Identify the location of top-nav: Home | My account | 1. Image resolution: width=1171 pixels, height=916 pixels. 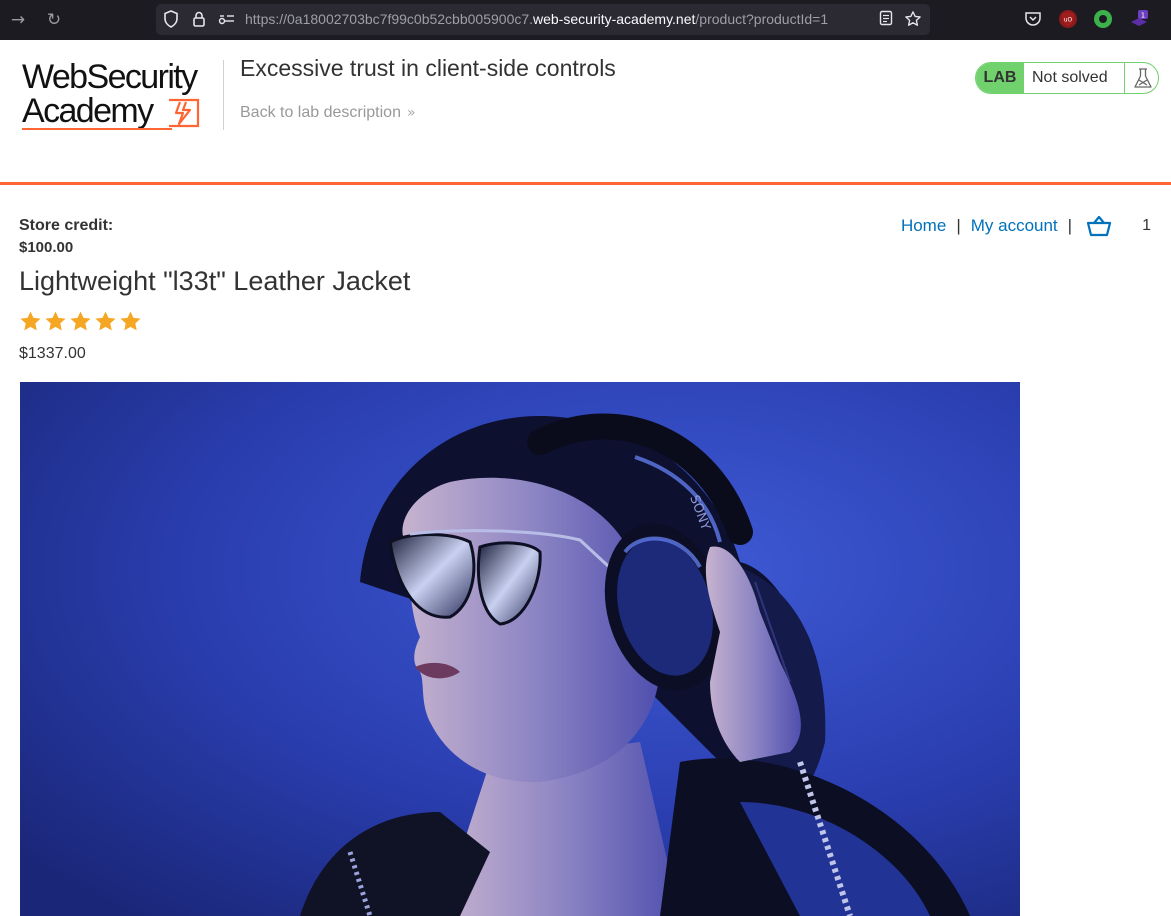
(1026, 226).